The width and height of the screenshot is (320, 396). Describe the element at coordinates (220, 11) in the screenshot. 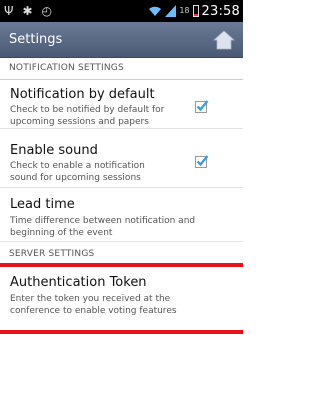

I see `clock: 23:58` at that location.